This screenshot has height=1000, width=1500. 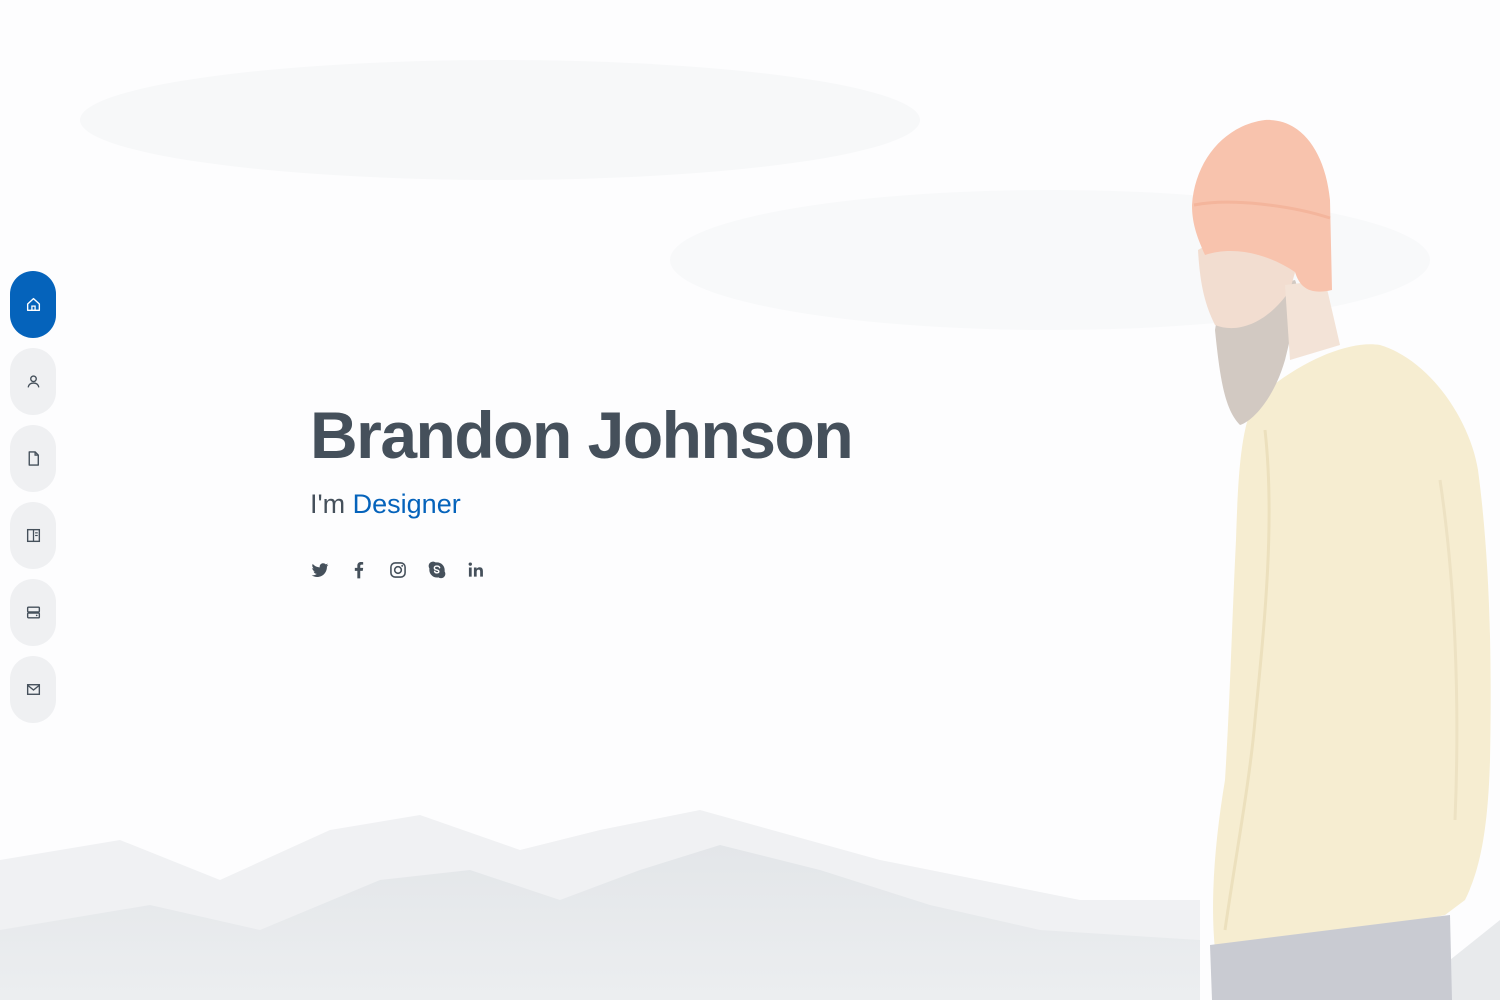 I want to click on nav-about-button, so click(x=33, y=381).